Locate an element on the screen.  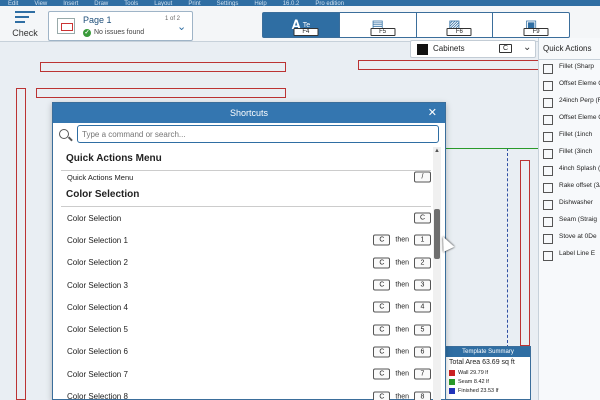
scroll-up-icon: ▲ is located at coordinates (437, 151).